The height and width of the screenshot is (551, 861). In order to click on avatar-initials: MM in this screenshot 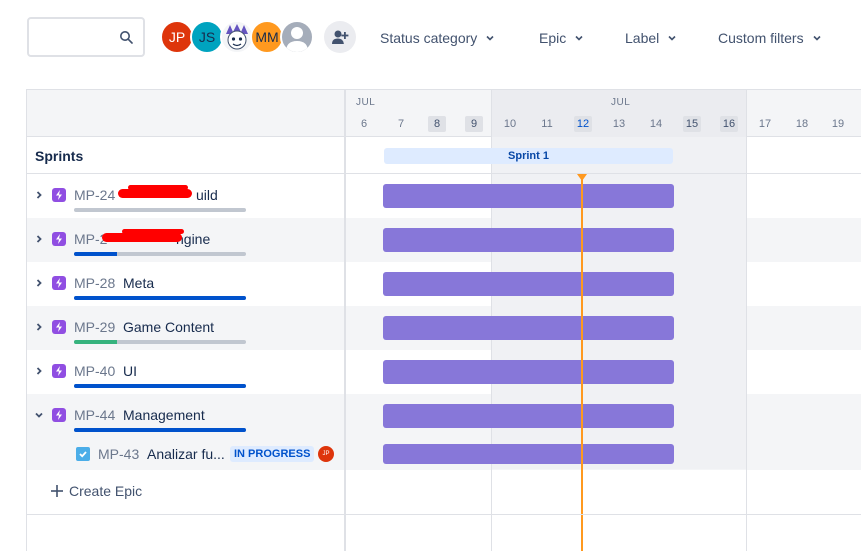, I will do `click(267, 37)`.